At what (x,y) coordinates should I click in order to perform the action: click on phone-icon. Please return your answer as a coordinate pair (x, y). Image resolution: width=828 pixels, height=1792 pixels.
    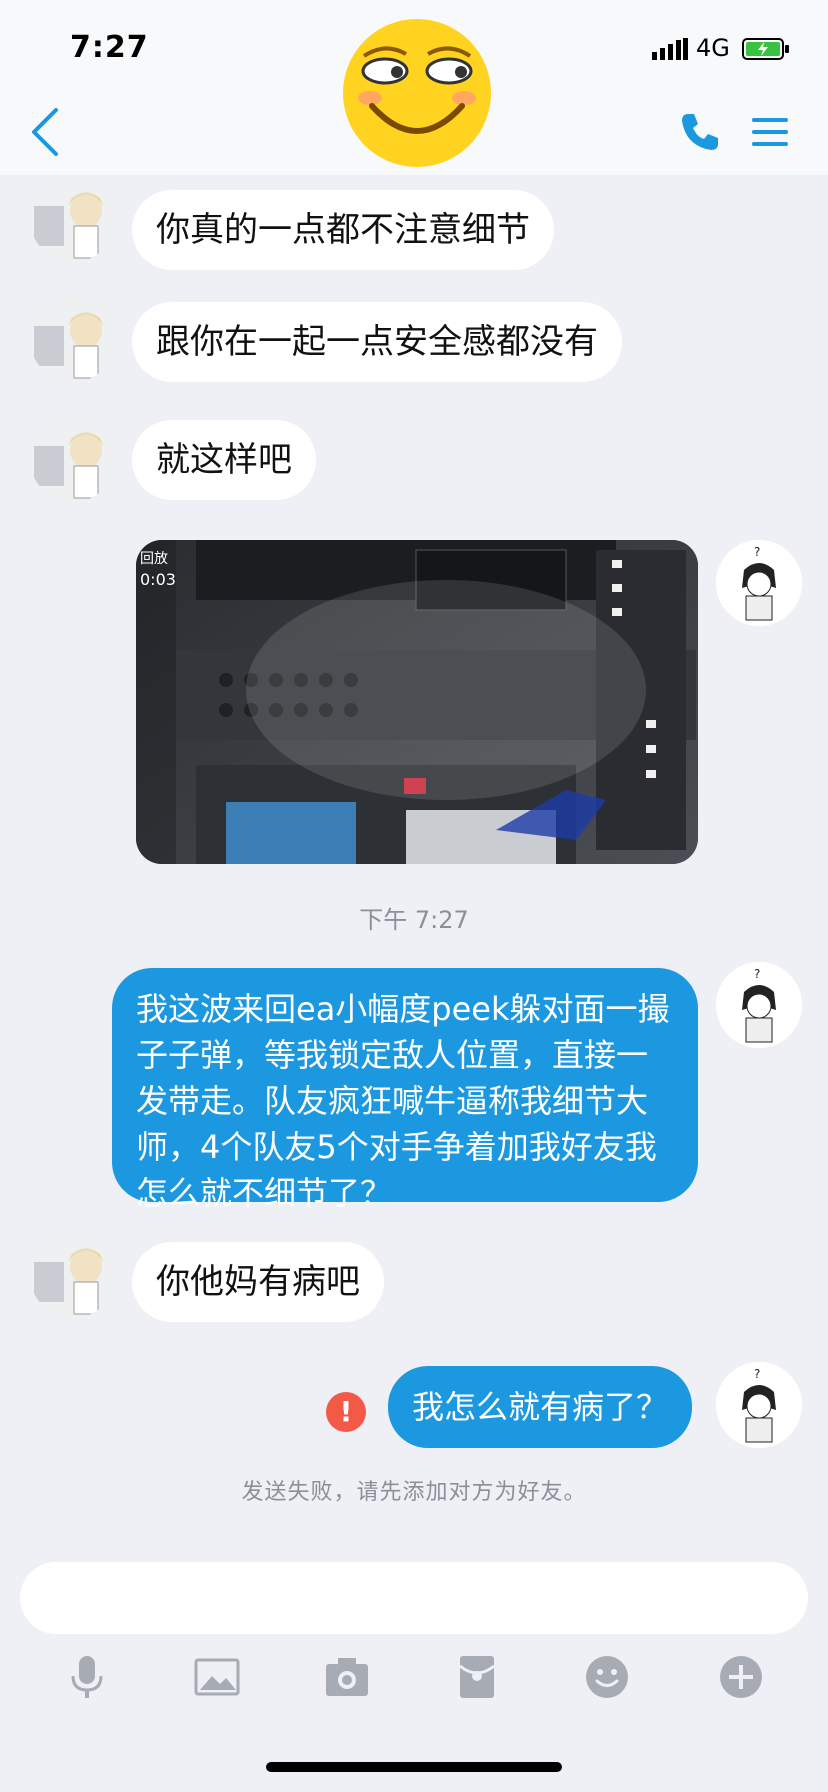
    Looking at the image, I should click on (700, 132).